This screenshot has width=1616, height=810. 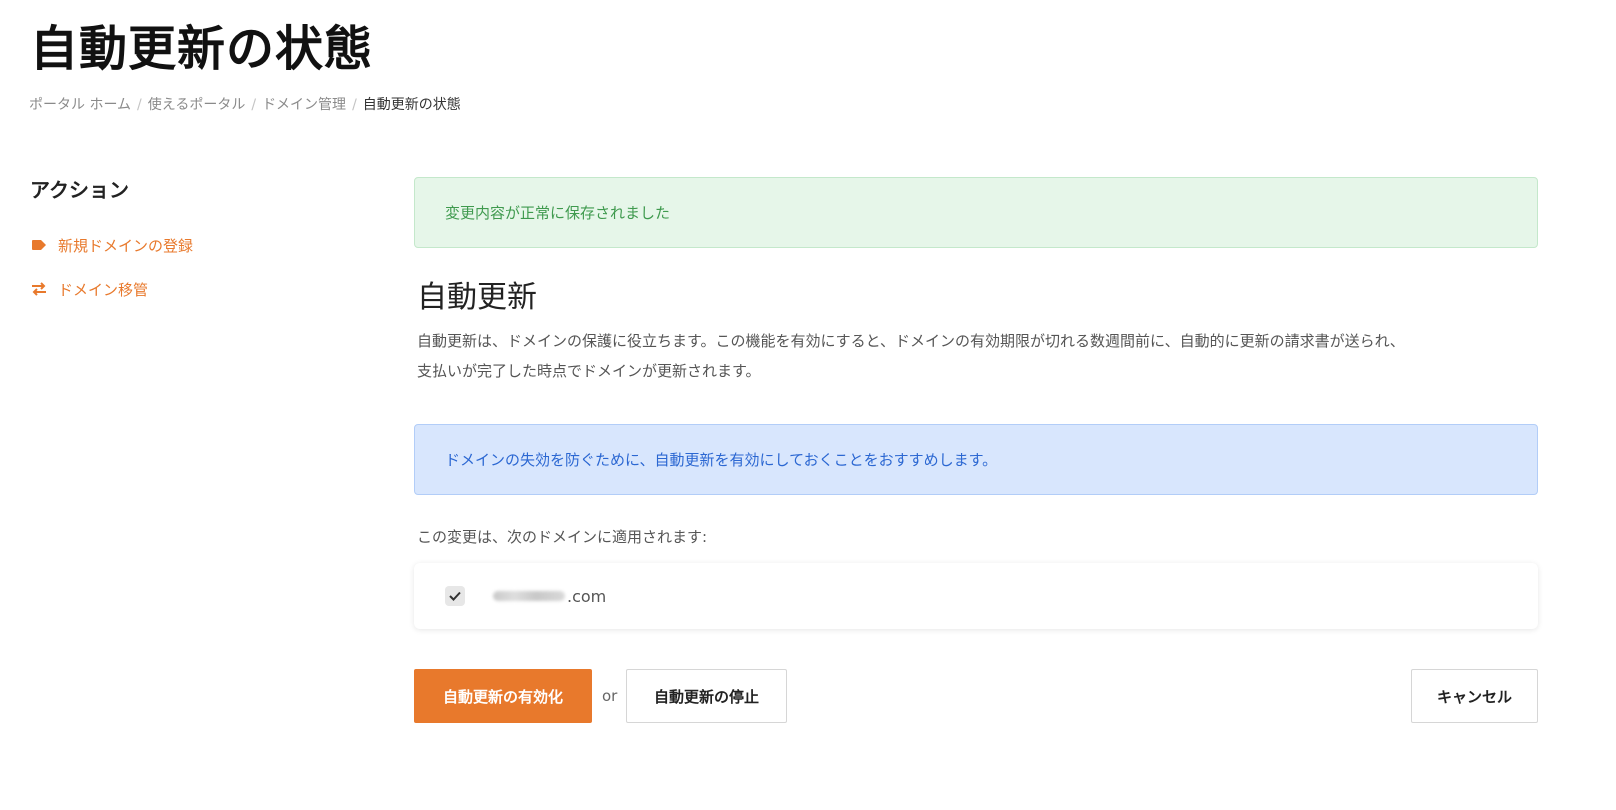 What do you see at coordinates (587, 596) in the screenshot?
I see `domain-suffix: .com` at bounding box center [587, 596].